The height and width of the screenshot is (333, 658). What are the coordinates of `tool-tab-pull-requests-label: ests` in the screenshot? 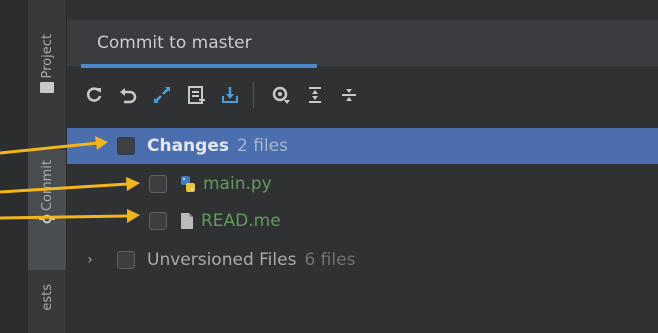 It's located at (47, 297).